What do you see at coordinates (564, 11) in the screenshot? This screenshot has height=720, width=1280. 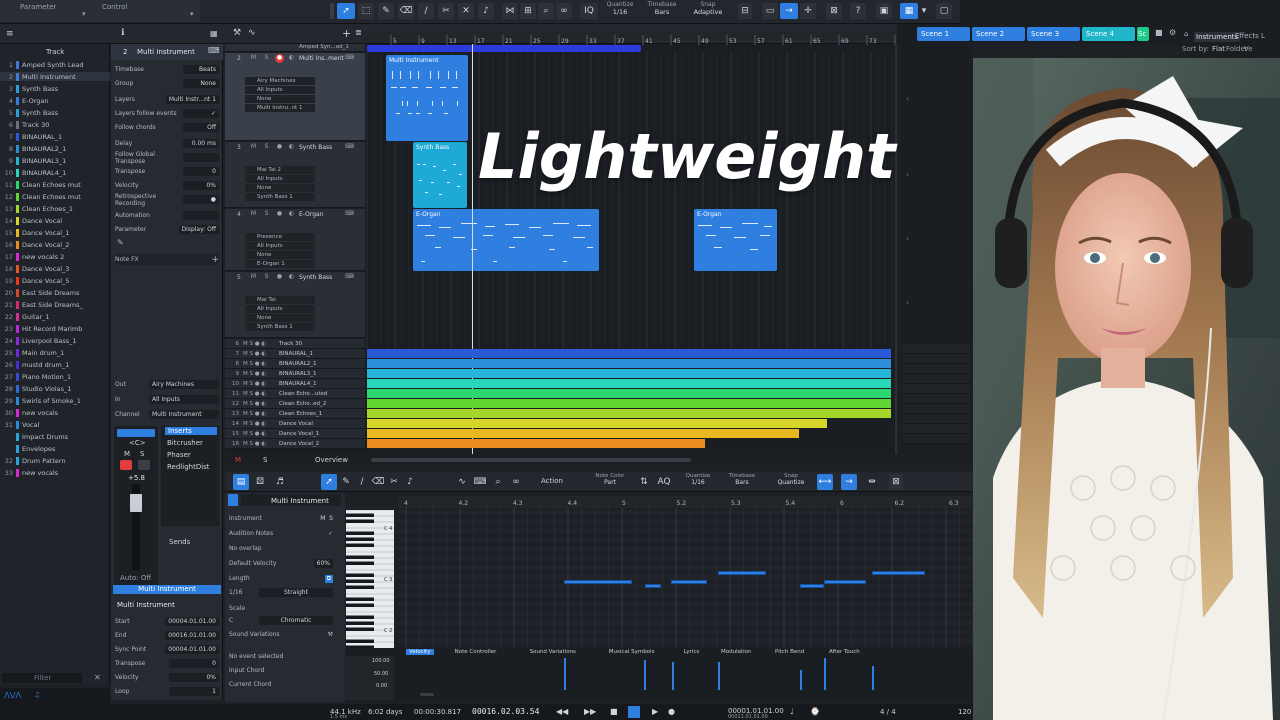 I see `link-icon: ∞` at bounding box center [564, 11].